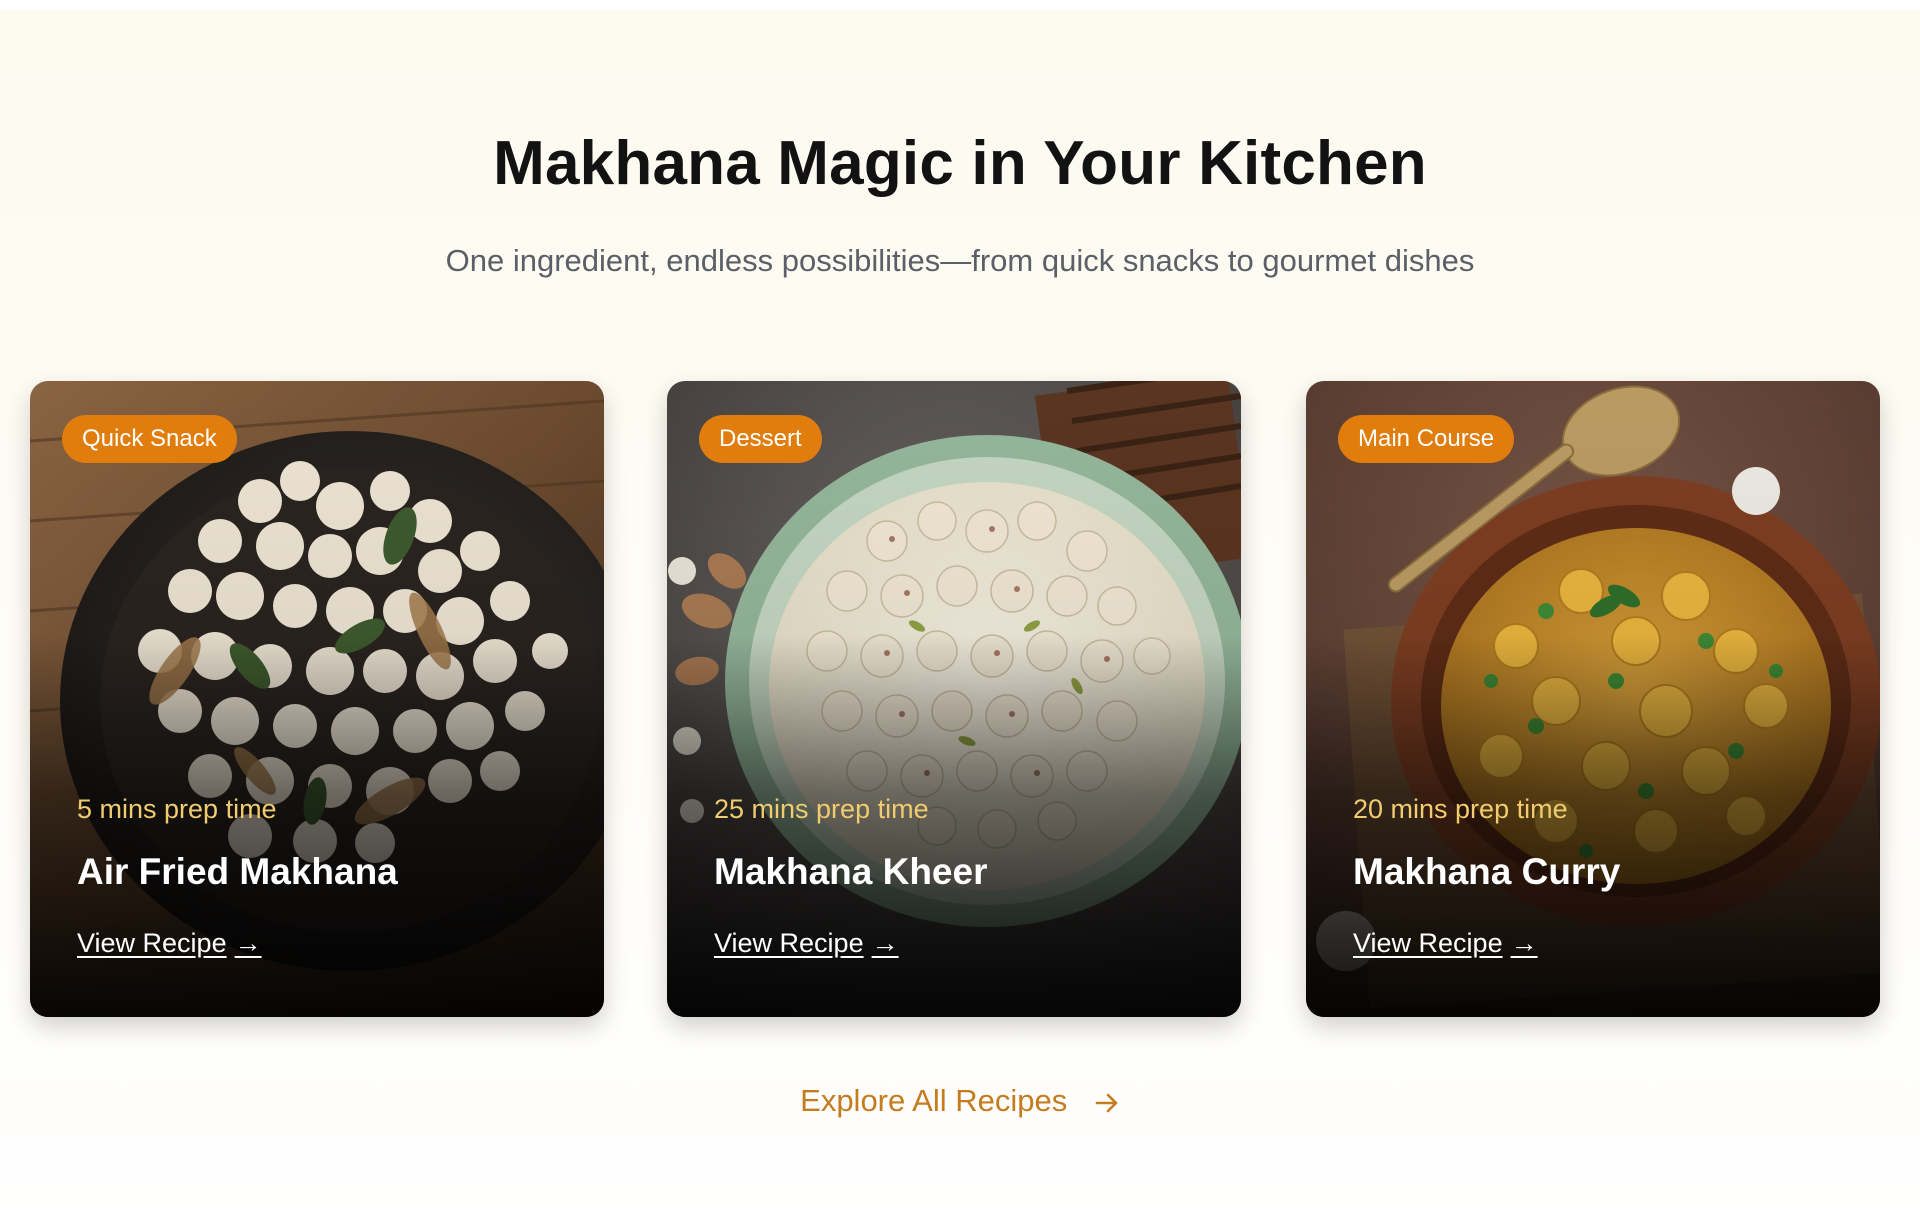 The height and width of the screenshot is (1230, 1920). What do you see at coordinates (1106, 1103) in the screenshot?
I see `arrow-right-icon` at bounding box center [1106, 1103].